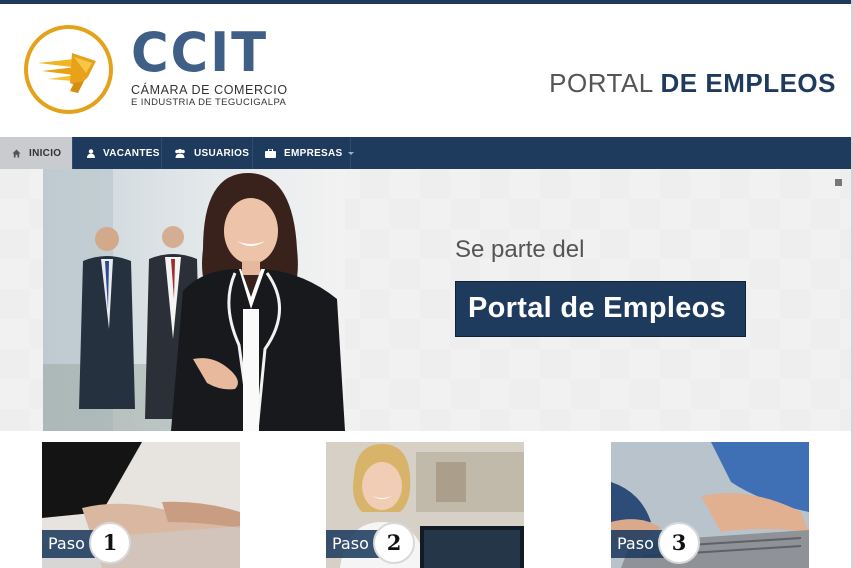 This screenshot has height=568, width=853. Describe the element at coordinates (313, 153) in the screenshot. I see `nav-label-empresas: EMPRESAS` at that location.